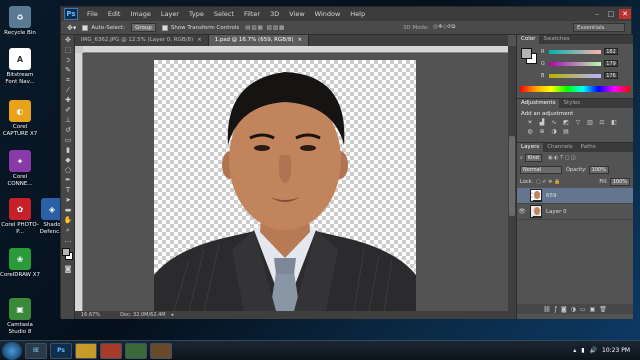 This screenshot has height=360, width=640. What do you see at coordinates (68, 269) in the screenshot?
I see `quick-mask-icon: ◙` at bounding box center [68, 269].